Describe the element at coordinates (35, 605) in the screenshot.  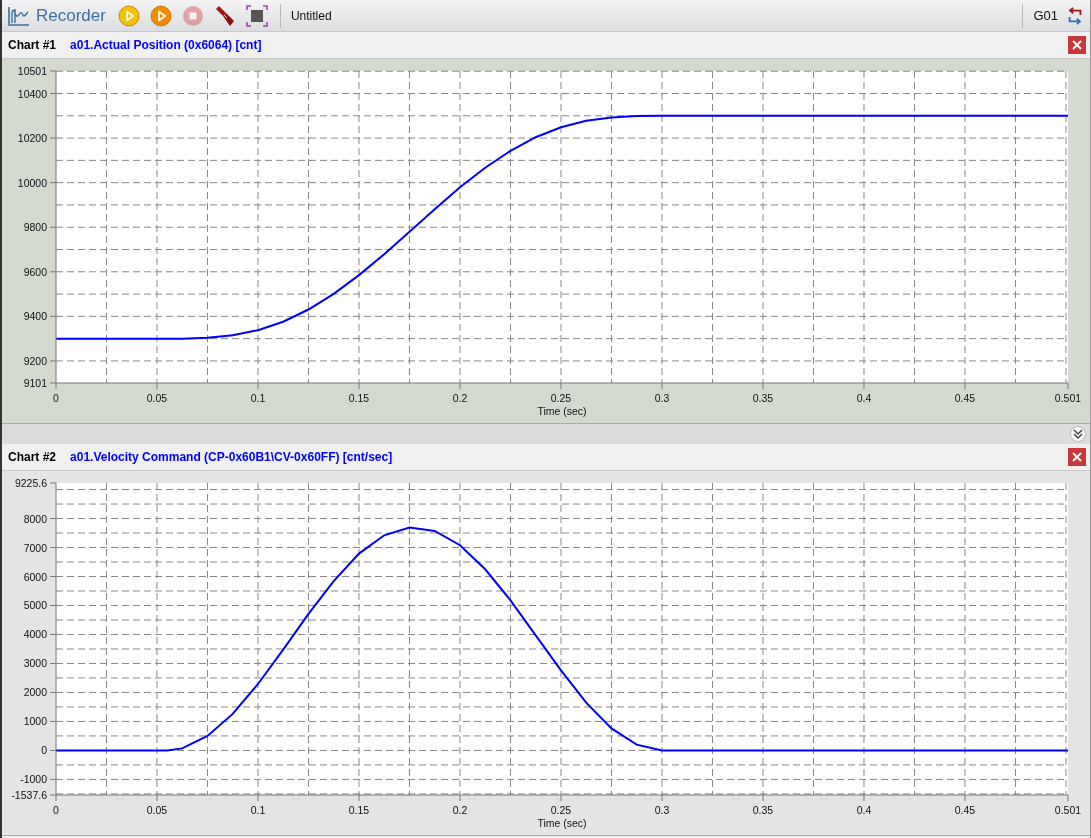
I see `tick-label: 5000` at that location.